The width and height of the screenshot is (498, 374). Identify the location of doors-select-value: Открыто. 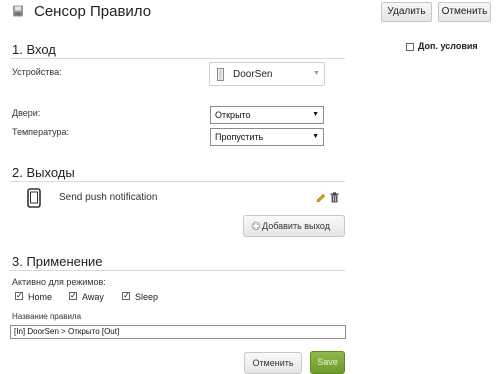
(233, 115).